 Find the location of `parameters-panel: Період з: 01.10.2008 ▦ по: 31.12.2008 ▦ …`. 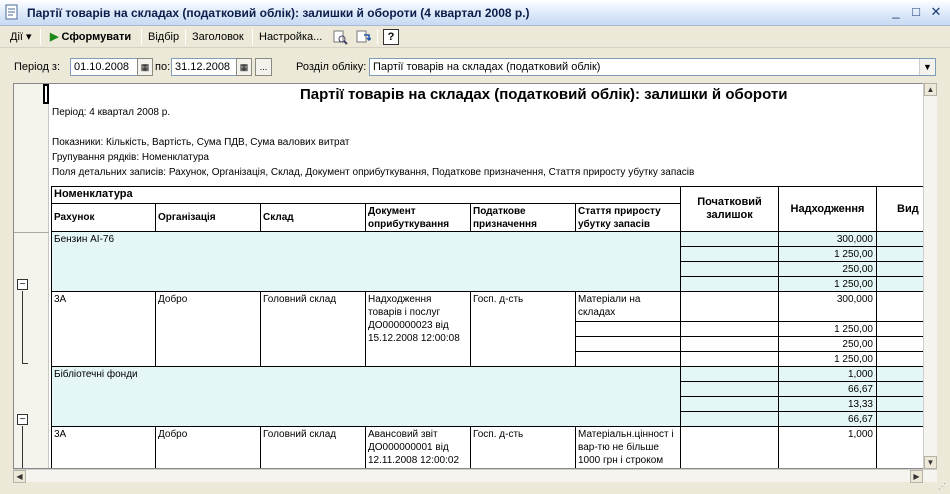

parameters-panel: Період з: 01.10.2008 ▦ по: 31.12.2008 ▦ … is located at coordinates (475, 67).